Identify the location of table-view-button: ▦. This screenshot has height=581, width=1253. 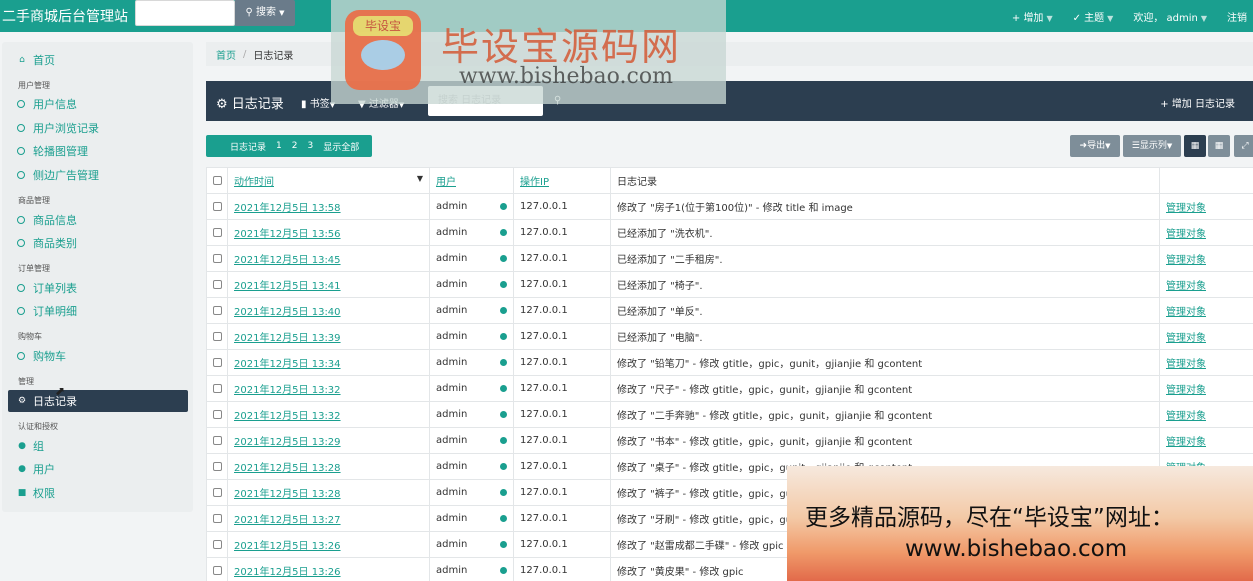
(1195, 146).